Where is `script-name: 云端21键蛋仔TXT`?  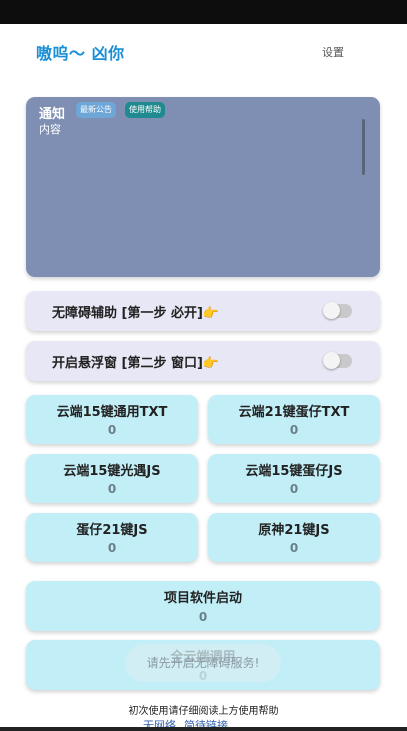 script-name: 云端21键蛋仔TXT is located at coordinates (294, 412).